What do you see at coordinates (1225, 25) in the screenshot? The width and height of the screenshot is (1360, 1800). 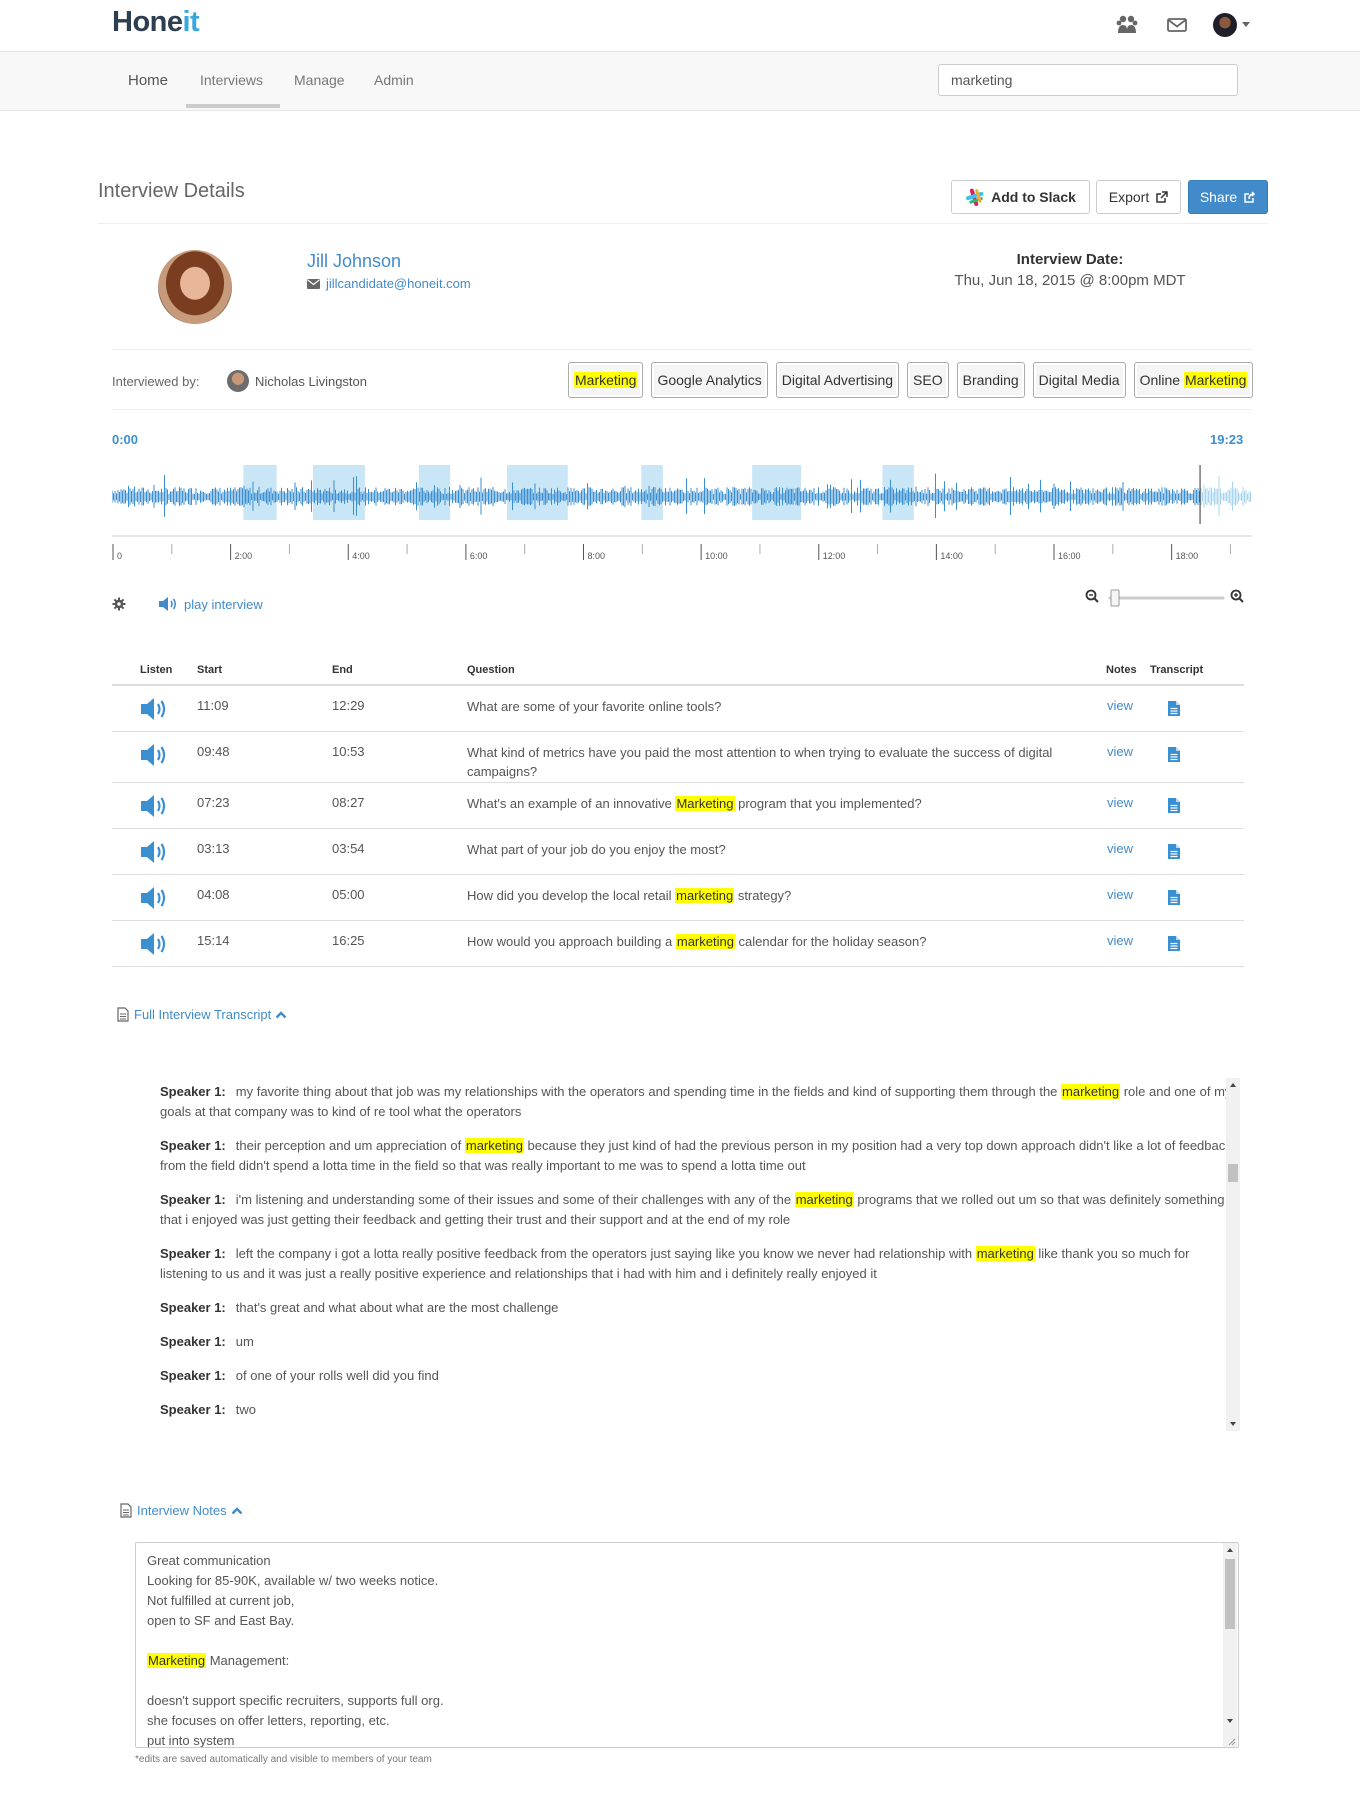 I see `user-avatar` at bounding box center [1225, 25].